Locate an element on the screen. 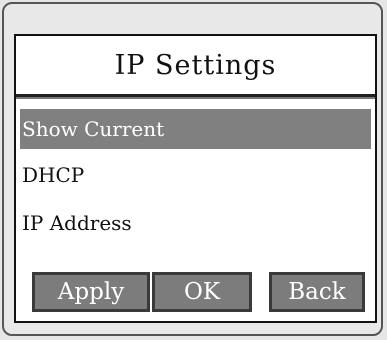 The image size is (387, 340). screen-title: IP Settings is located at coordinates (195, 65).